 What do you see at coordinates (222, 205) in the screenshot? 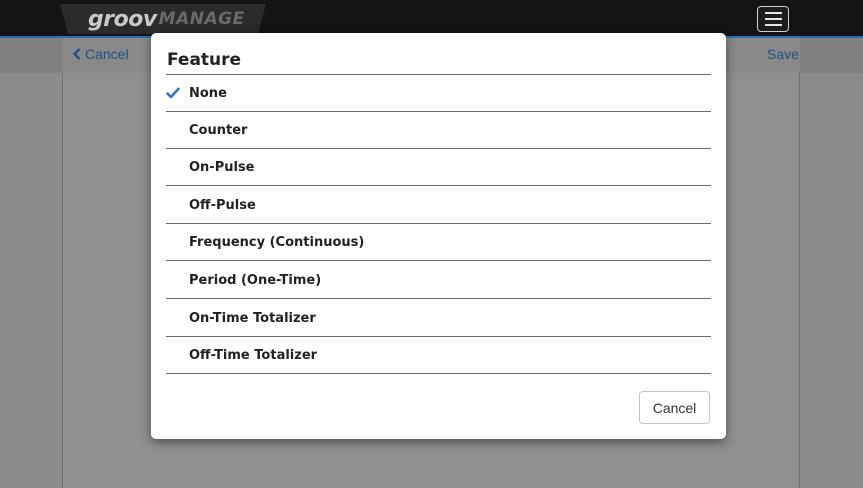
I see `option-label: Off-Pulse` at bounding box center [222, 205].